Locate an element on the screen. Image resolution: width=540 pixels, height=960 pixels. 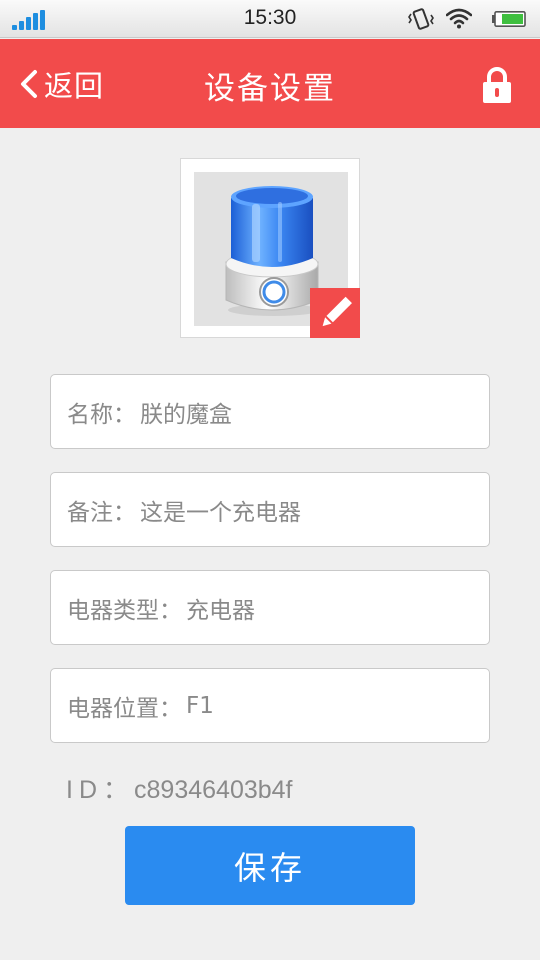
name-field: 名称： 朕的魔盒 is located at coordinates (270, 411).